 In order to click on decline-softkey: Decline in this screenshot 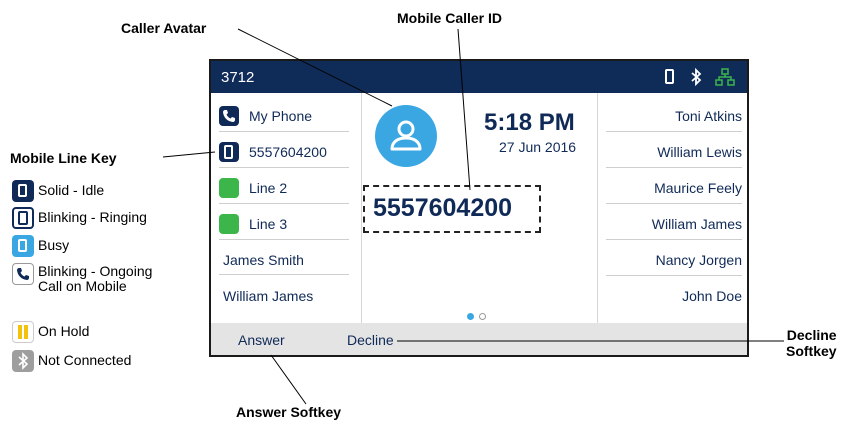, I will do `click(370, 340)`.